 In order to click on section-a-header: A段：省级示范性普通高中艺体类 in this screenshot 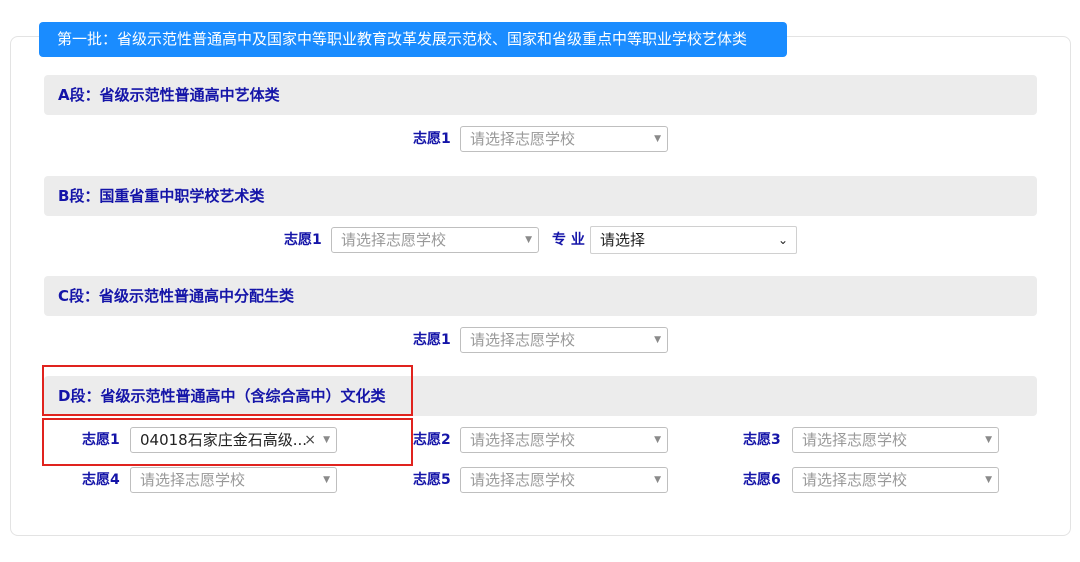, I will do `click(540, 95)`.